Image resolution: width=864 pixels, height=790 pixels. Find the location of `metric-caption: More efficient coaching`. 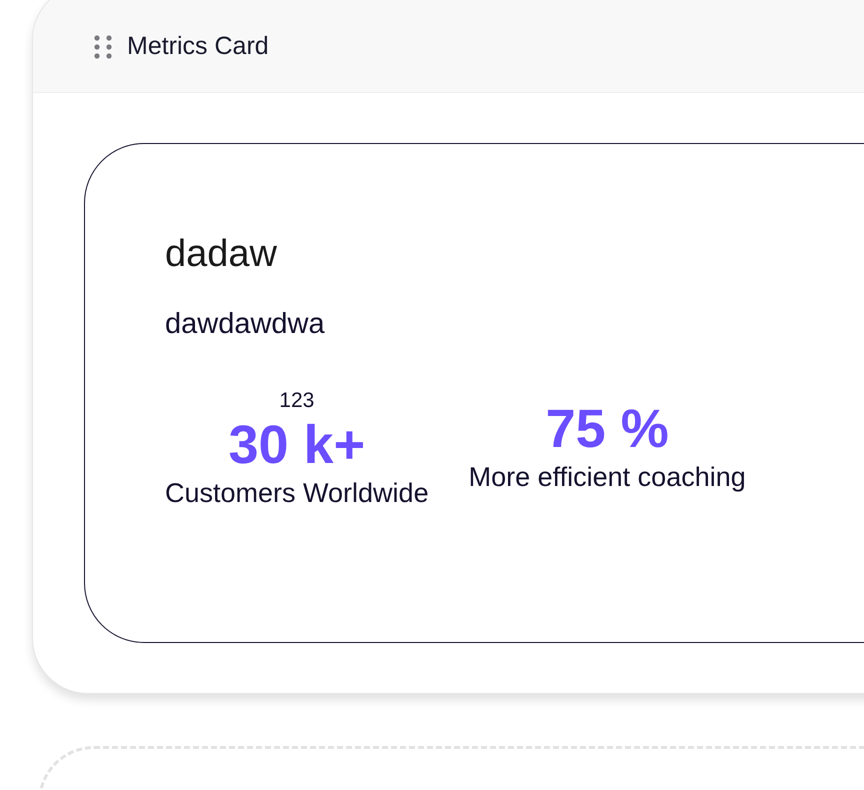

metric-caption: More efficient coaching is located at coordinates (607, 477).